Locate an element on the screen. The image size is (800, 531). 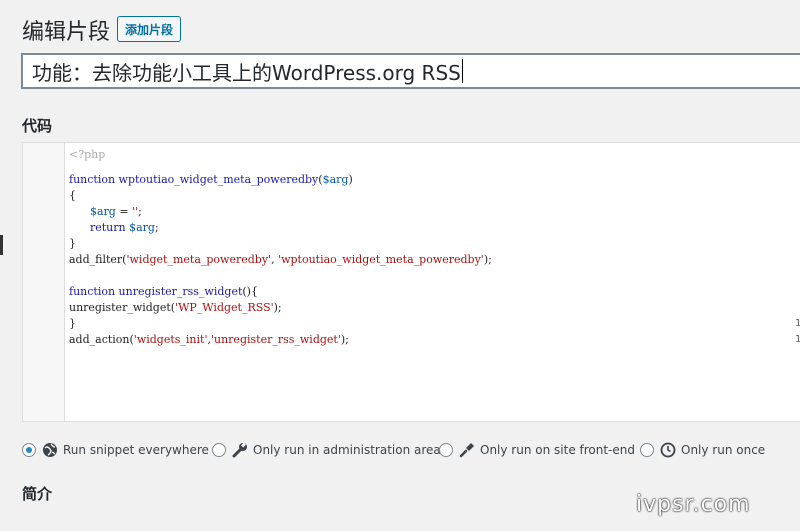
code-line: { is located at coordinates (72, 195).